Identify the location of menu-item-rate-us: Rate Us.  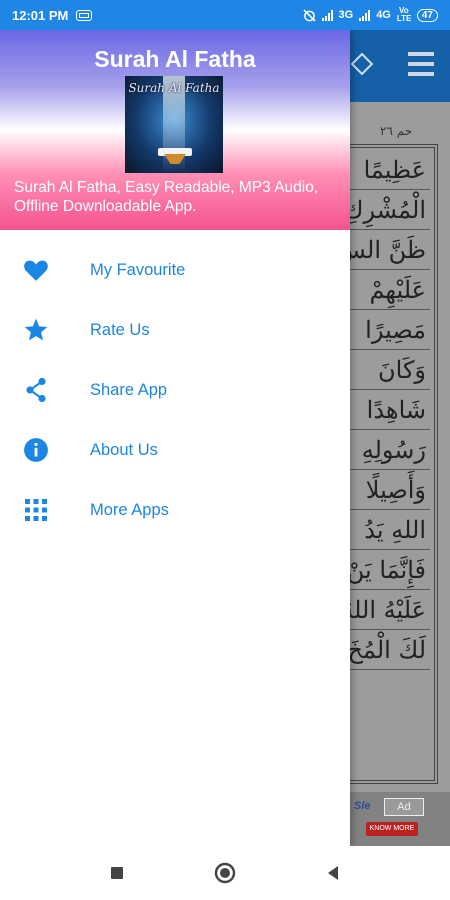
(175, 330).